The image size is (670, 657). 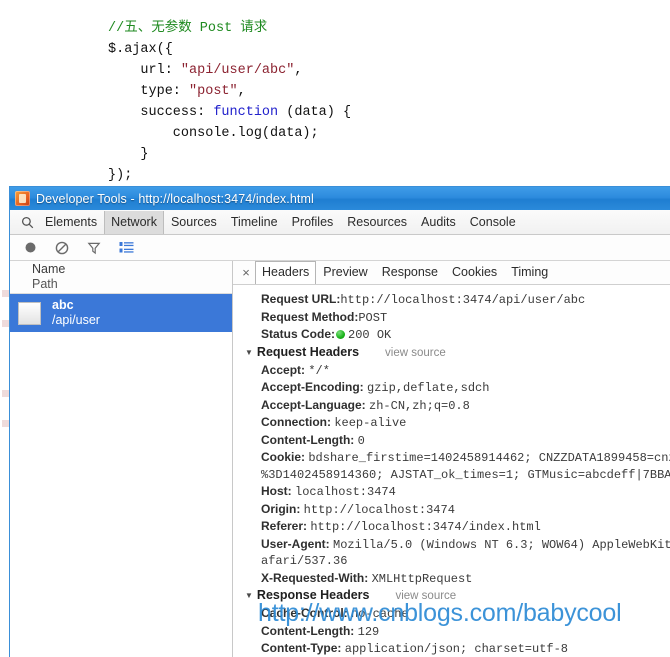 I want to click on tab-timeline: Timeline, so click(x=254, y=222).